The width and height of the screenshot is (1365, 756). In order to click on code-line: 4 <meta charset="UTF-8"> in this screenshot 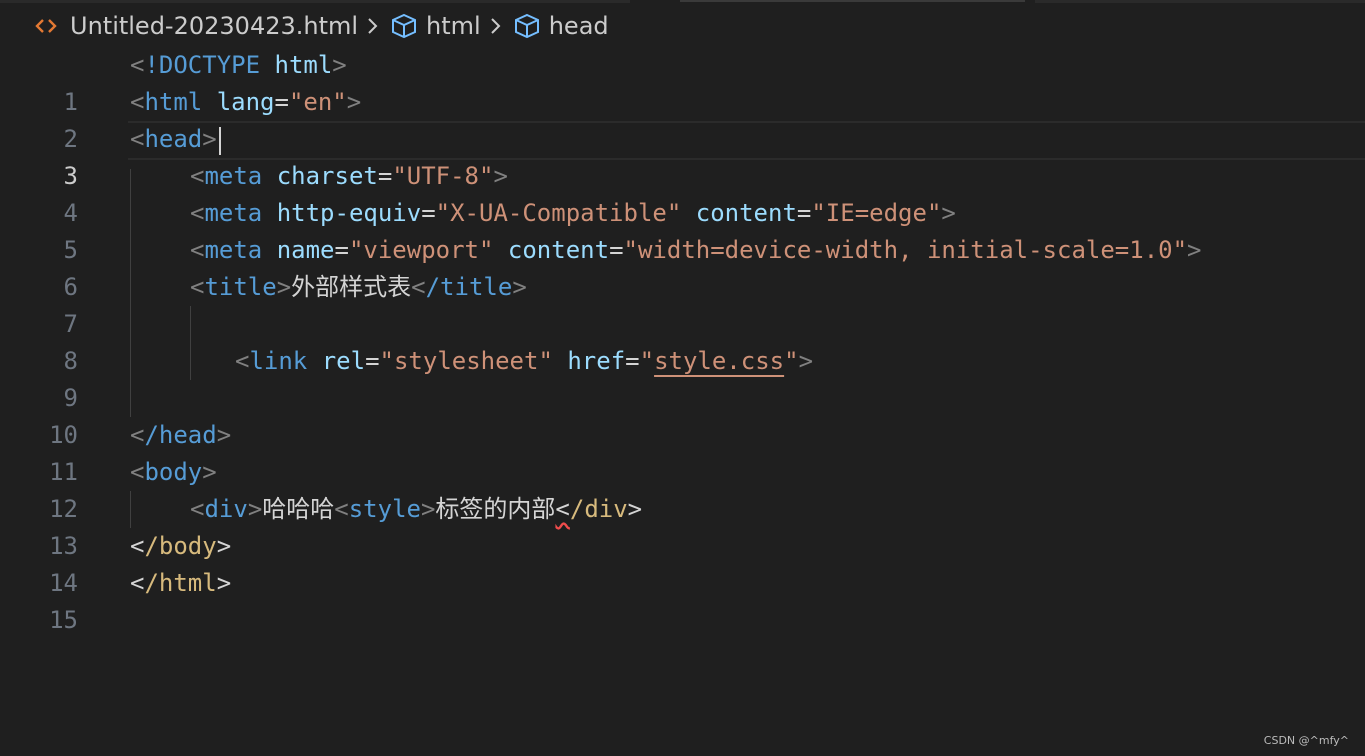, I will do `click(682, 192)`.